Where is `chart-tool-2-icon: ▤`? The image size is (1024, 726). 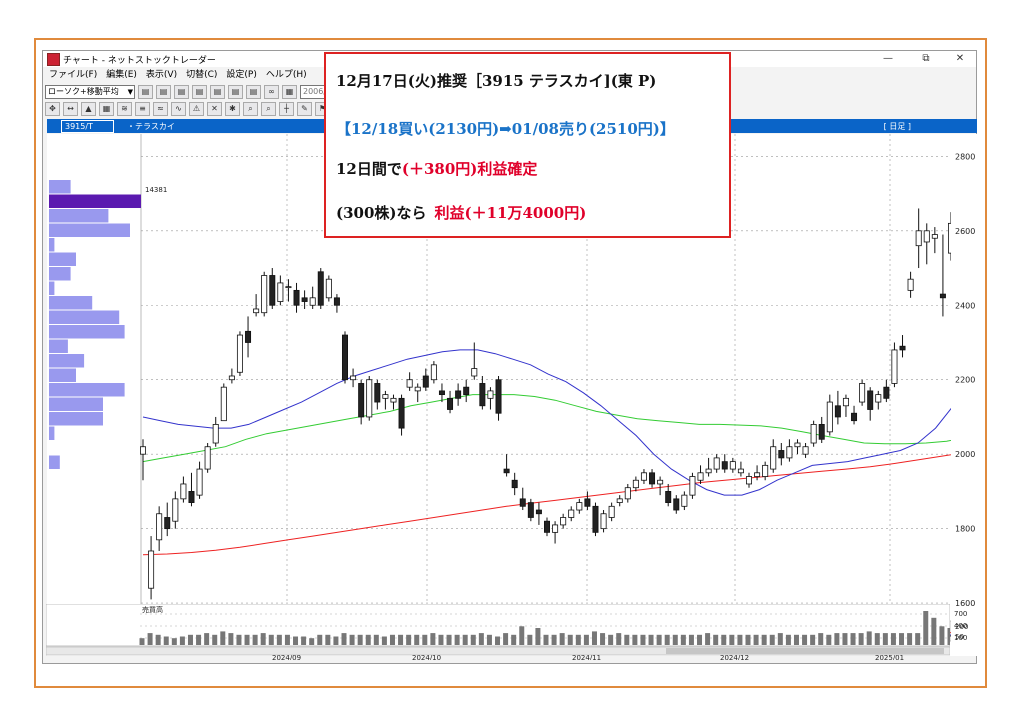
chart-tool-2-icon: ▤ is located at coordinates (163, 92).